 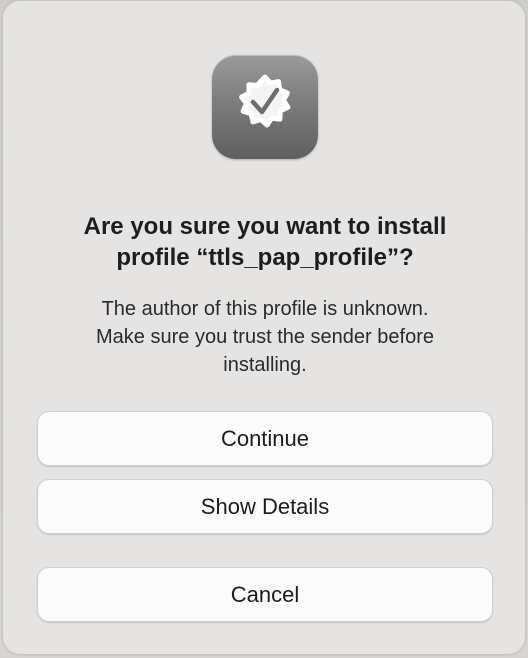 I want to click on show-details-button: Show Details, so click(x=265, y=506).